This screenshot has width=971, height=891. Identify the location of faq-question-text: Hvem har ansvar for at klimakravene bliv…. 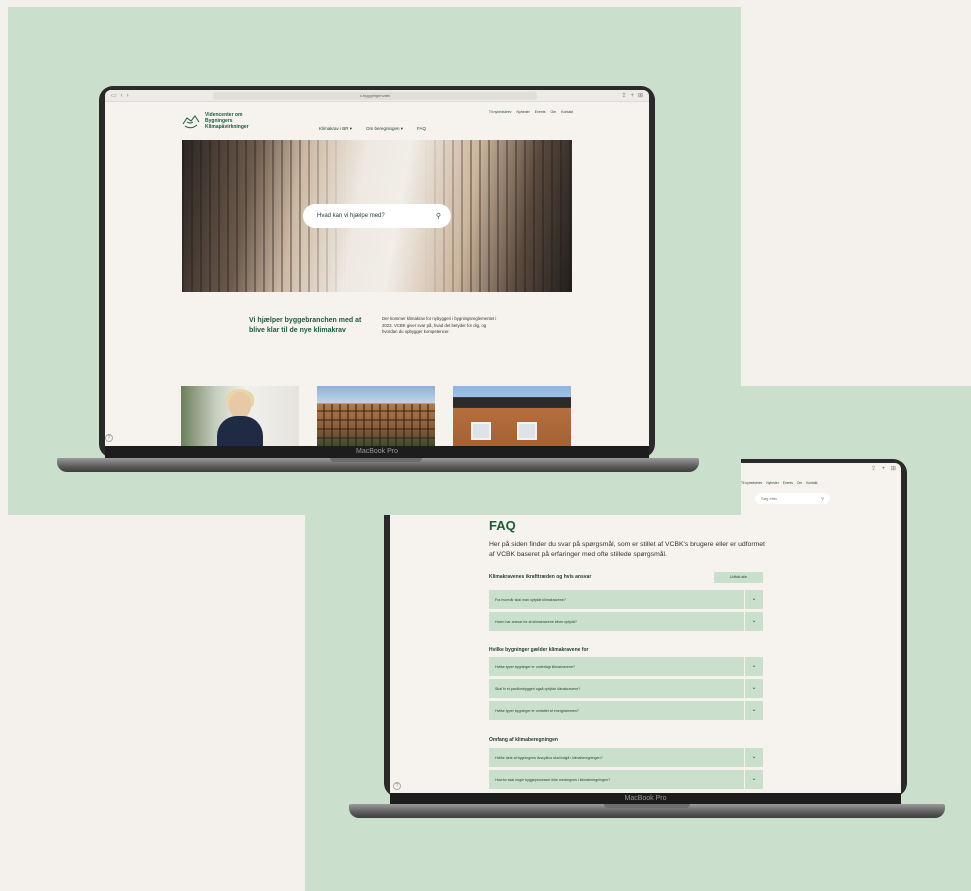
(536, 621).